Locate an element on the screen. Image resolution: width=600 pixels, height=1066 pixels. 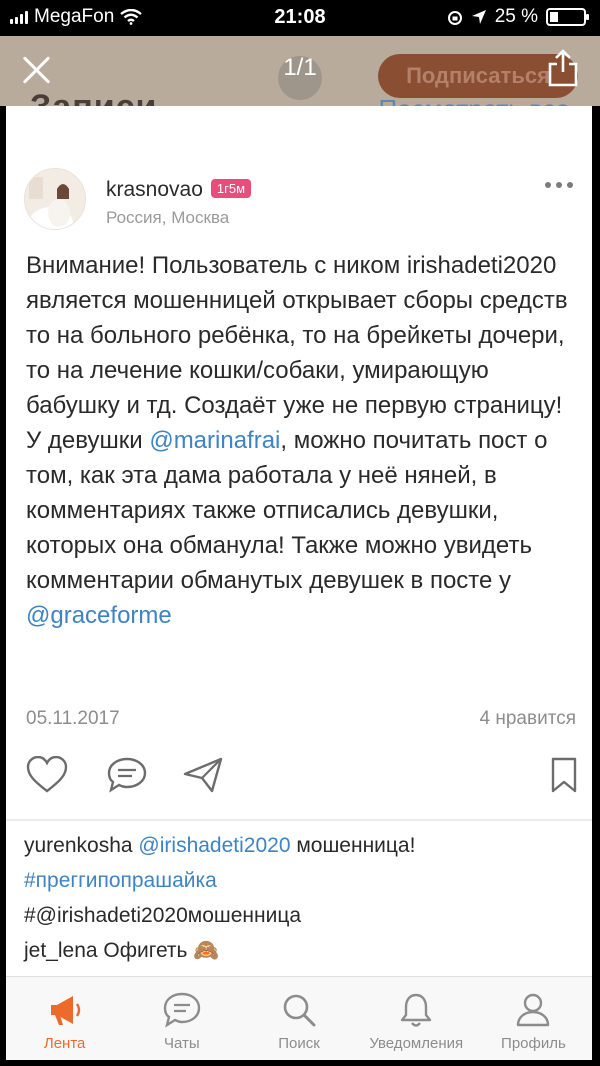
mention-link: @marinafrai is located at coordinates (214, 440).